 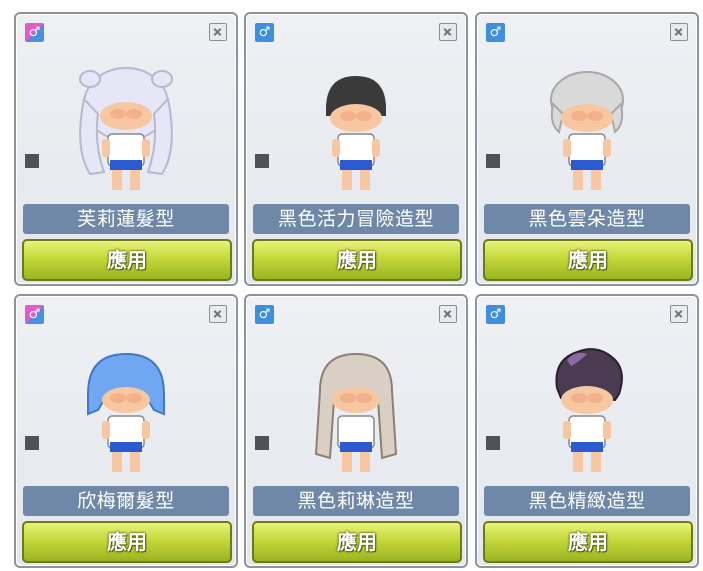 What do you see at coordinates (356, 501) in the screenshot?
I see `hairstyle-name: 黑色莉琳造型` at bounding box center [356, 501].